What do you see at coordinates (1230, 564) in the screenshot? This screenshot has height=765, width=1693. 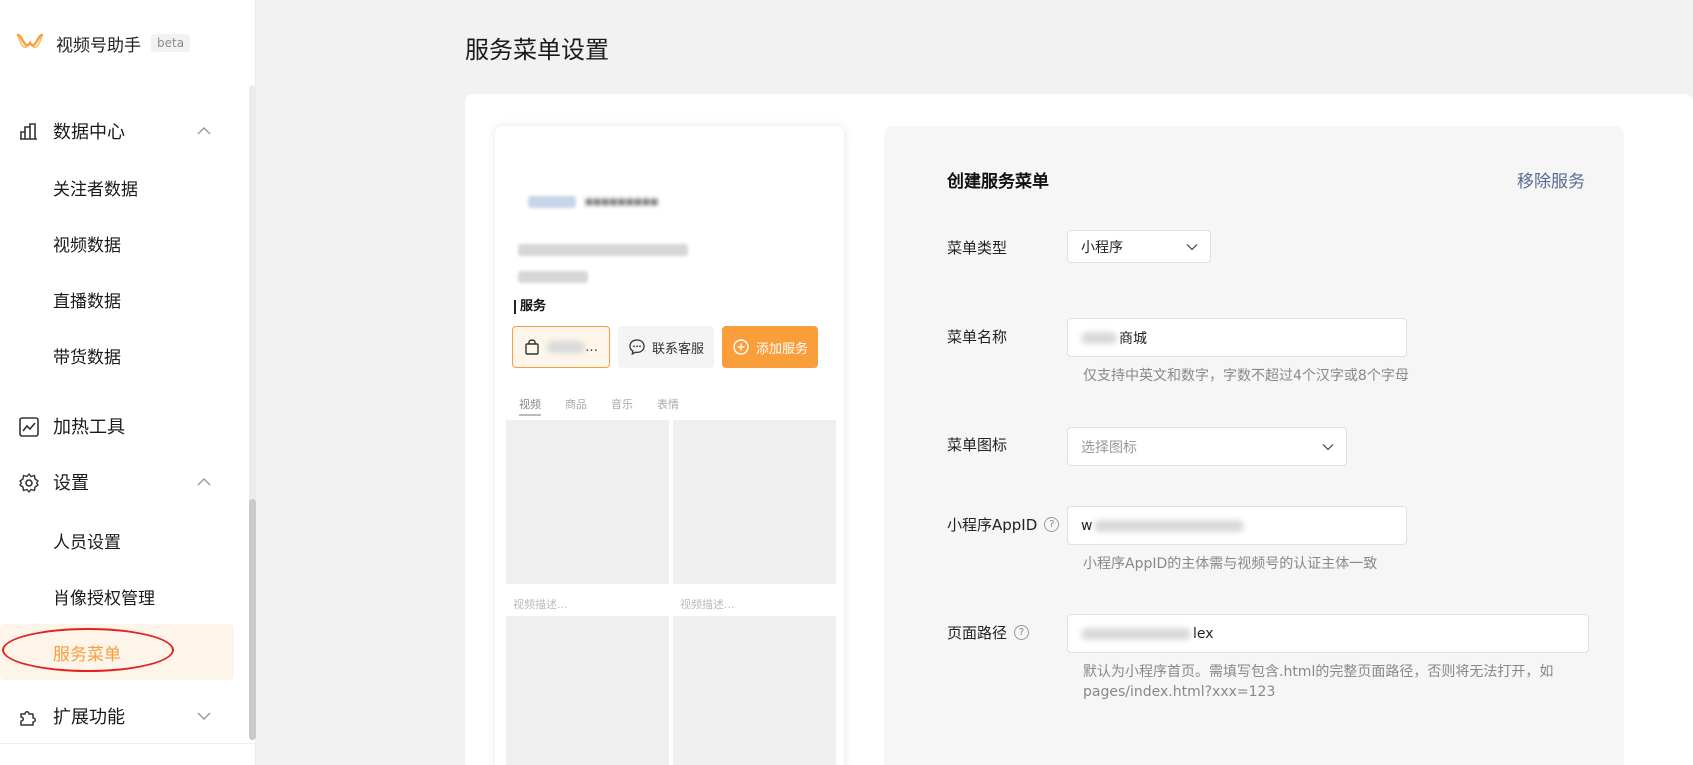 I see `appid-hint: 小程序AppID的主体需与视频号的认证主体一致` at bounding box center [1230, 564].